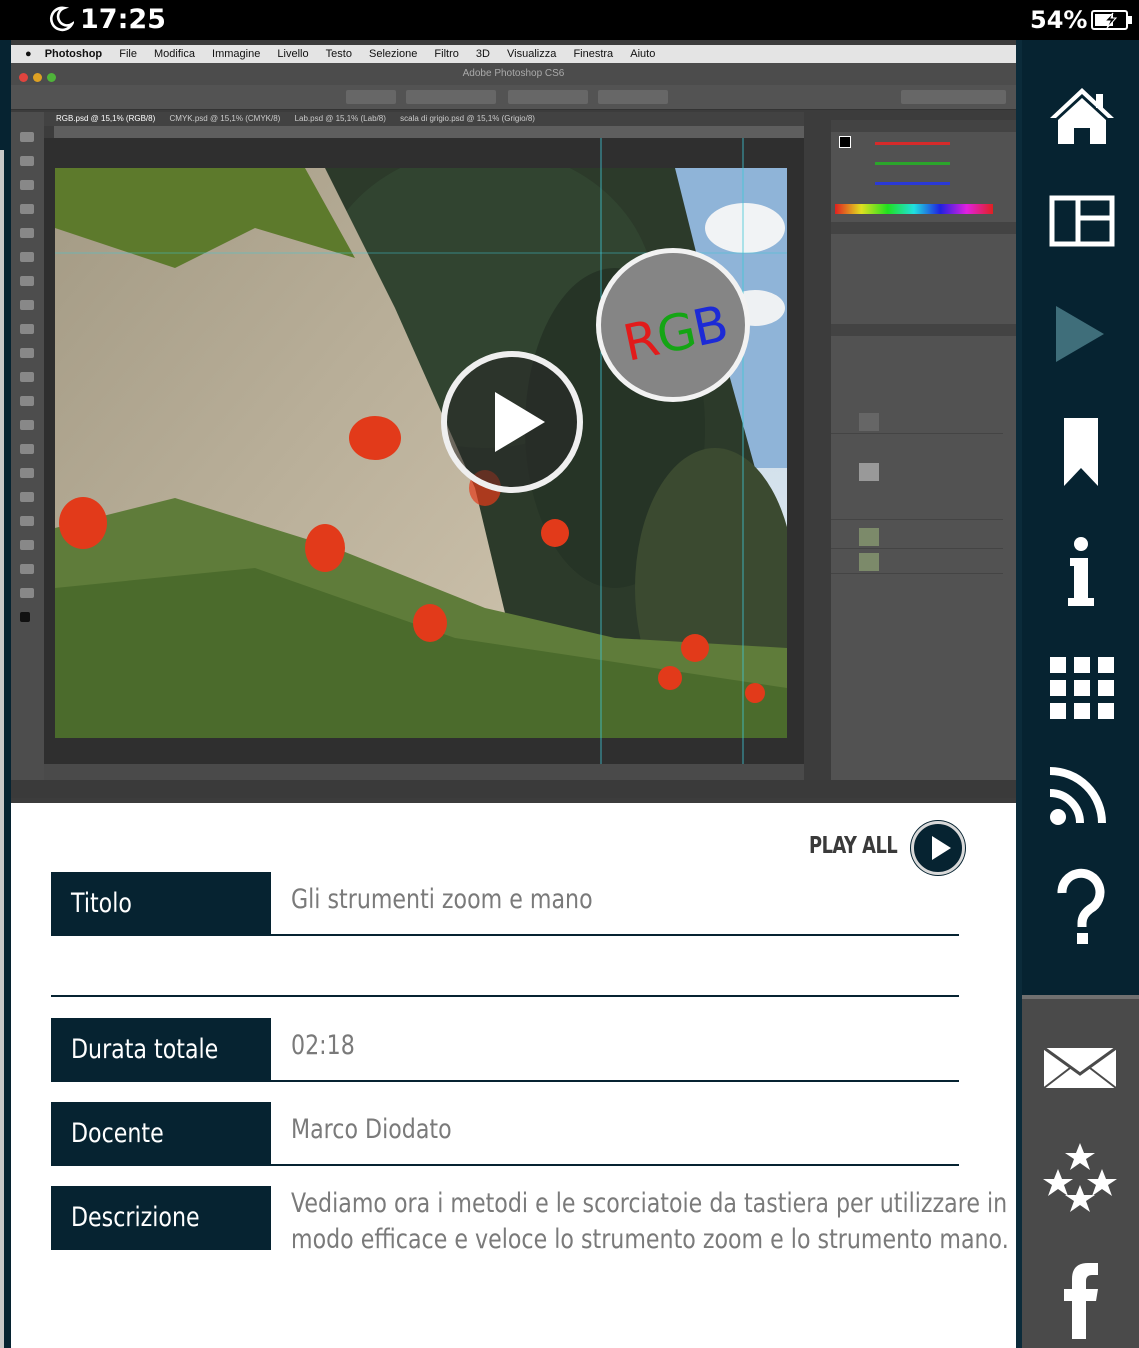 Image resolution: width=1139 pixels, height=1348 pixels. Describe the element at coordinates (28, 54) in the screenshot. I see `apple-icon: ●` at that location.